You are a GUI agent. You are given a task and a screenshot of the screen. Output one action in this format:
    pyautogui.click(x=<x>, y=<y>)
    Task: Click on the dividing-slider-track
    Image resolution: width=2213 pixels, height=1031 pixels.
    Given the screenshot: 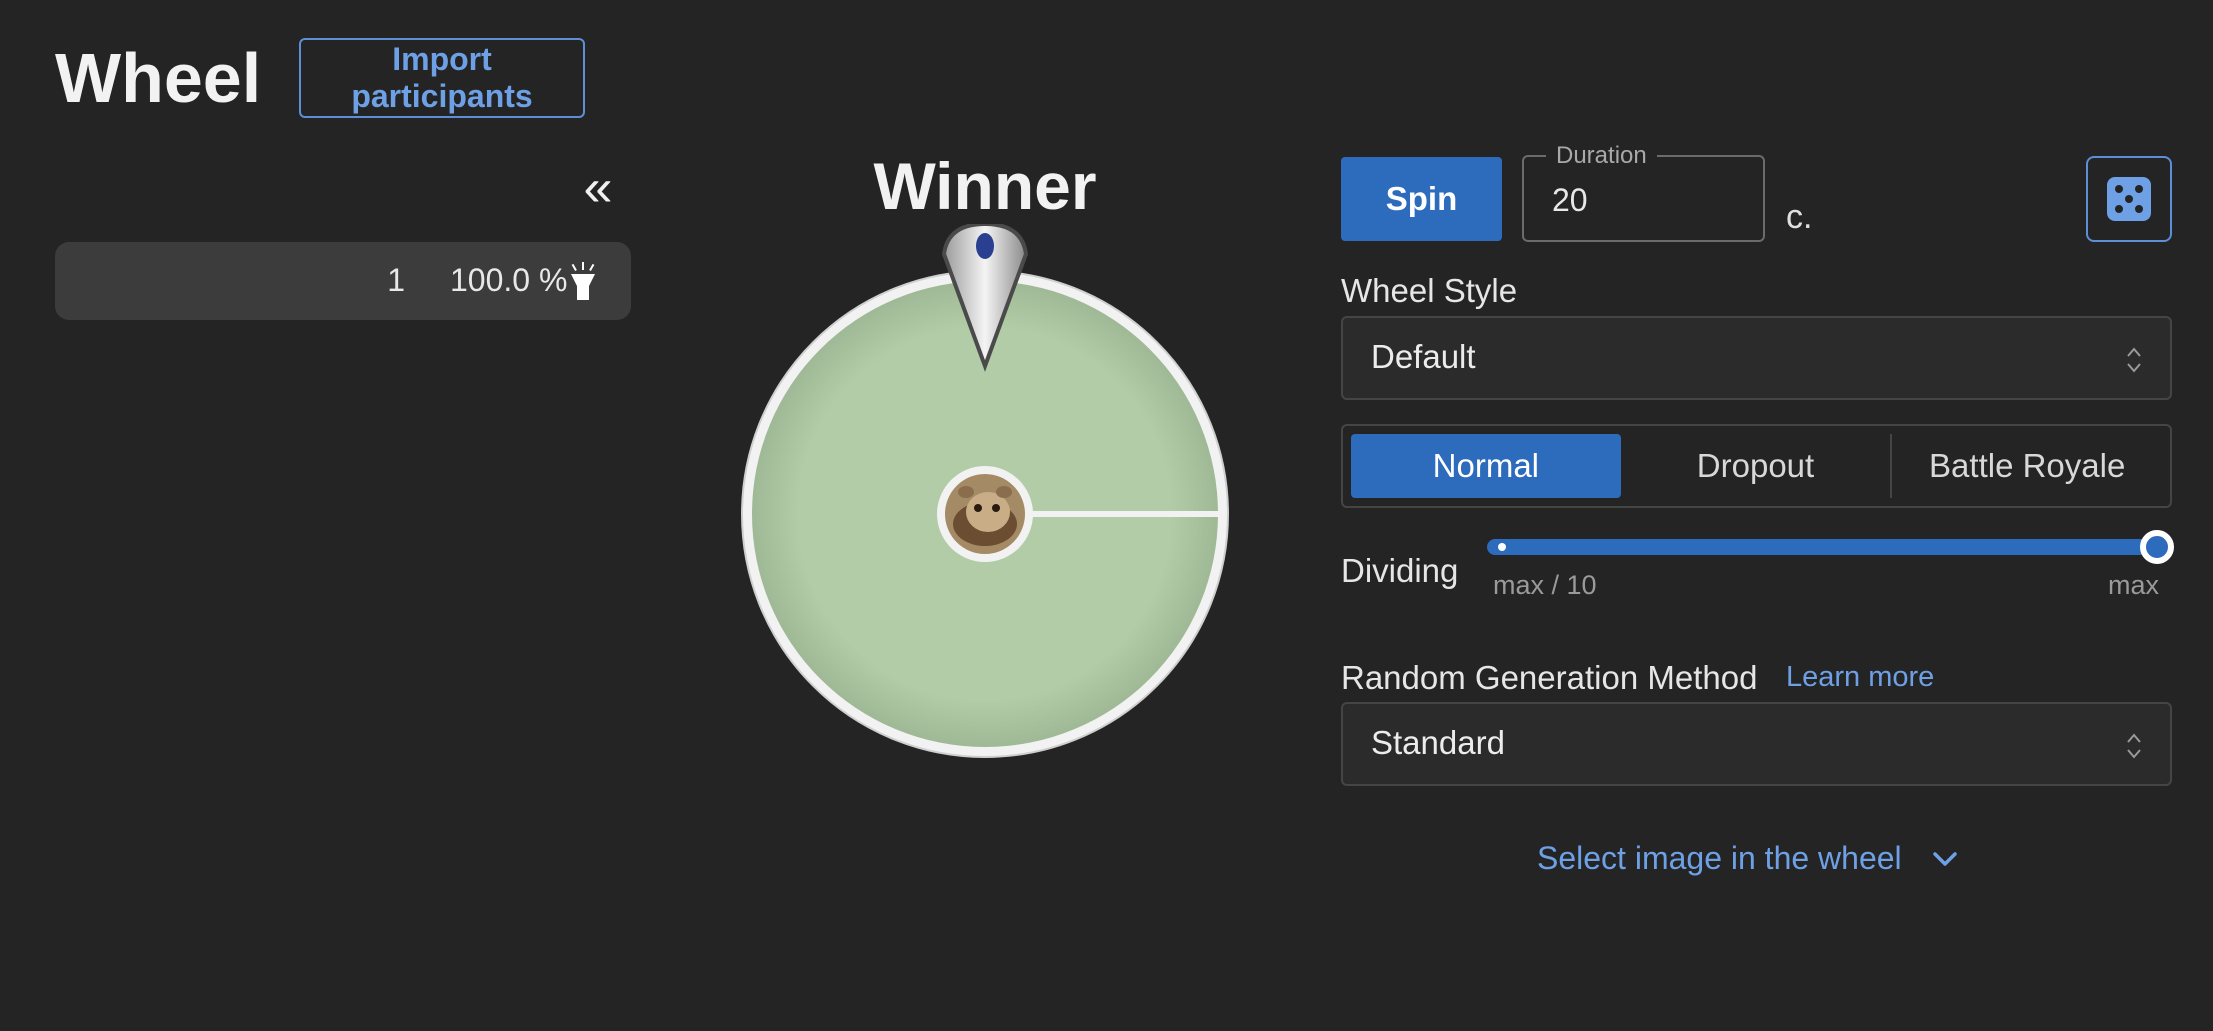 What is the action you would take?
    pyautogui.click(x=1822, y=547)
    